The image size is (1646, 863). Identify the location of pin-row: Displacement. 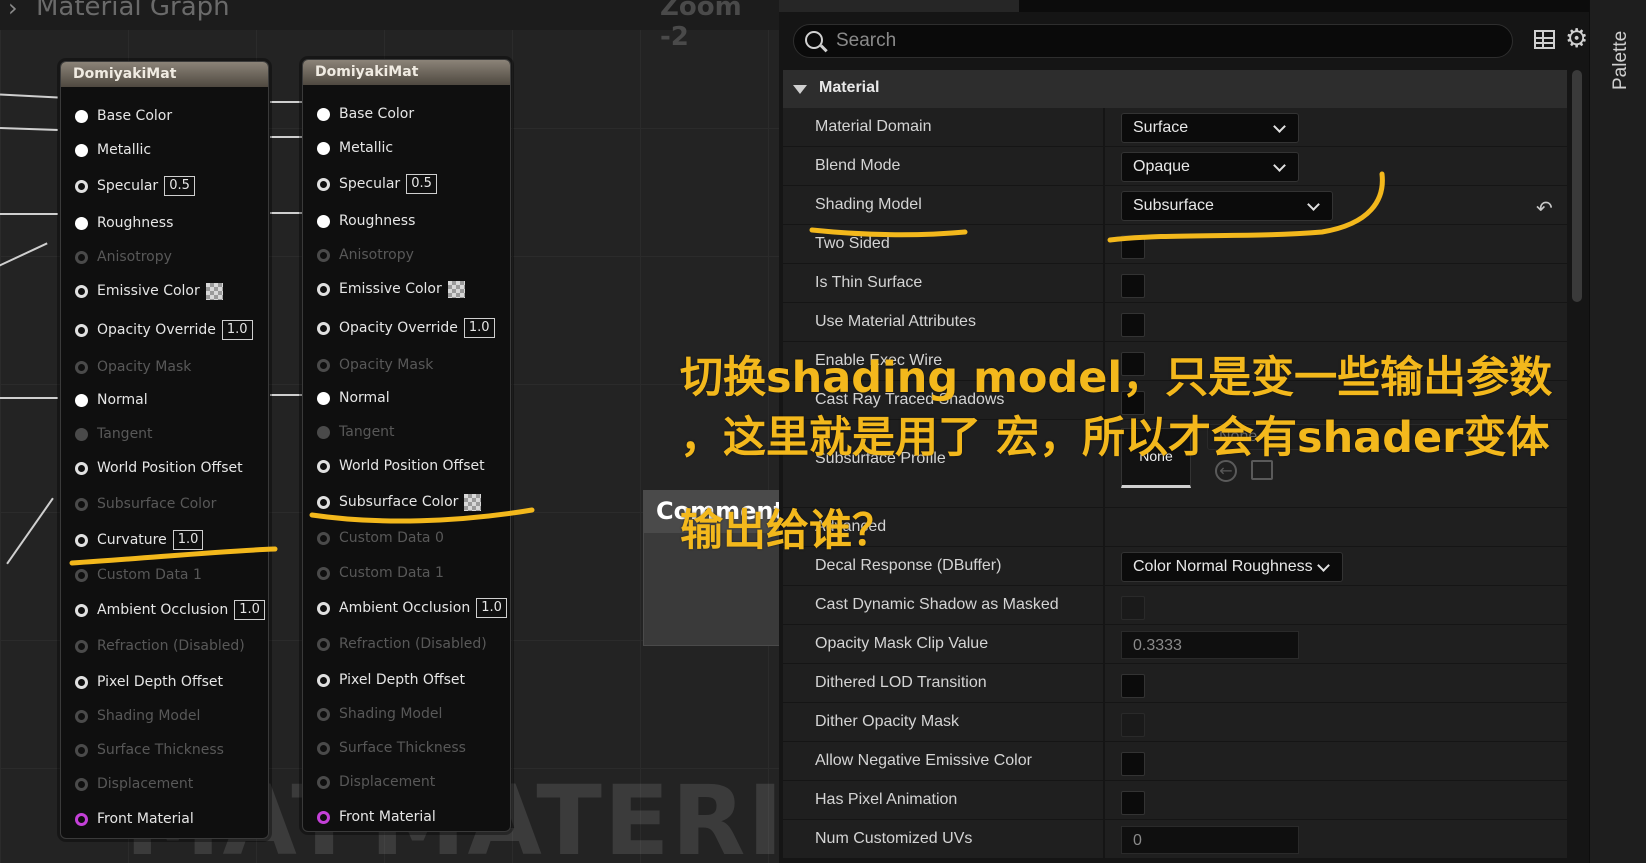
(376, 782).